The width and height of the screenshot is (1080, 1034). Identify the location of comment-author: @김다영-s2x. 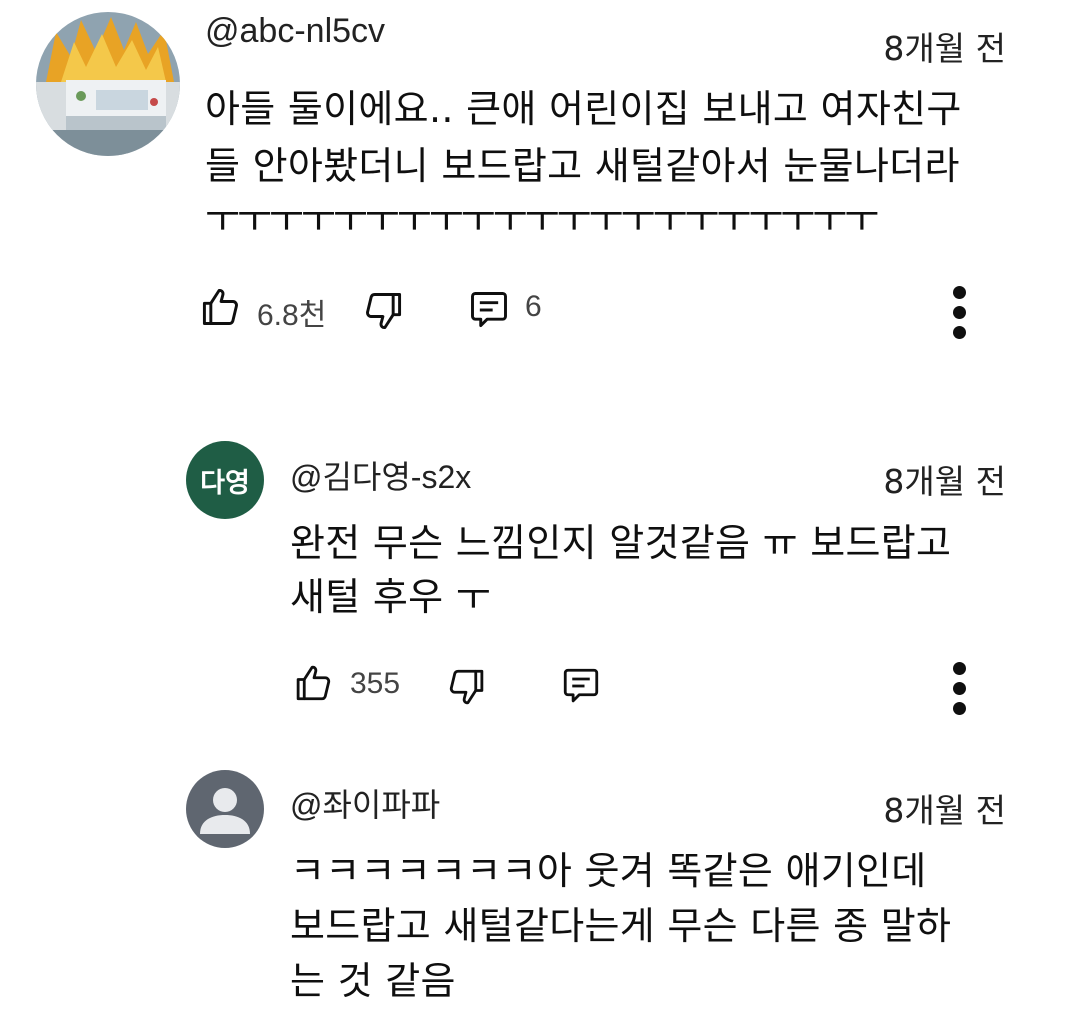
(380, 475).